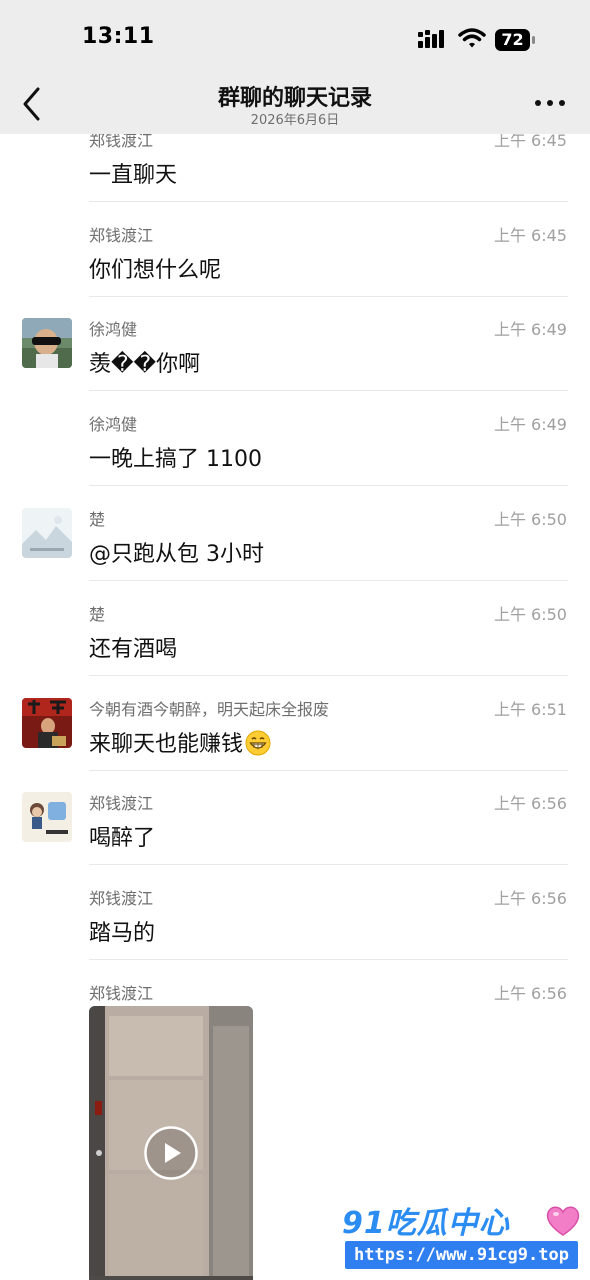 The height and width of the screenshot is (1280, 590). Describe the element at coordinates (258, 743) in the screenshot. I see `grinning-face-icon` at that location.